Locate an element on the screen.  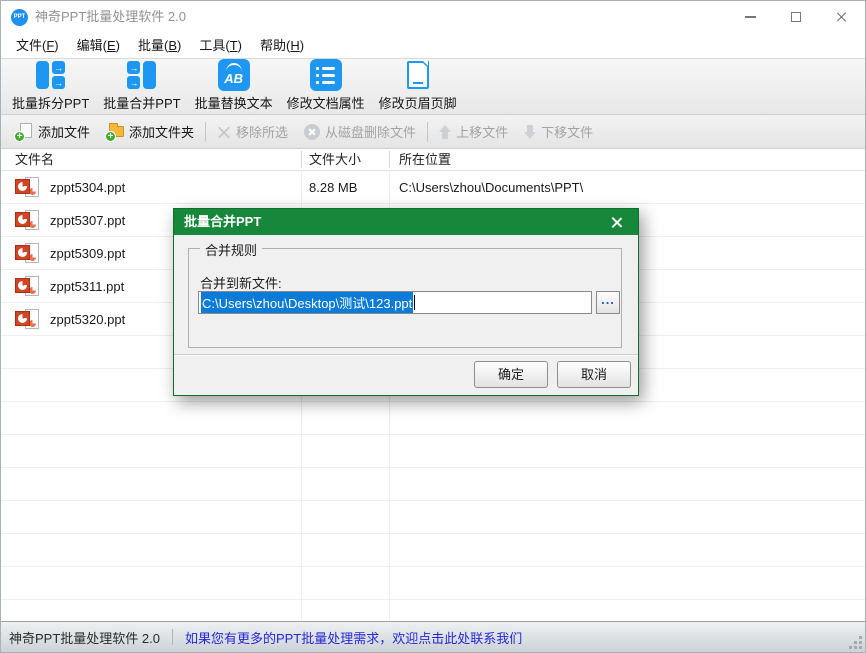
menu-bar: 文件(F) 编辑(E) 批量(B) 工具(T) 帮助(H) is located at coordinates (433, 45).